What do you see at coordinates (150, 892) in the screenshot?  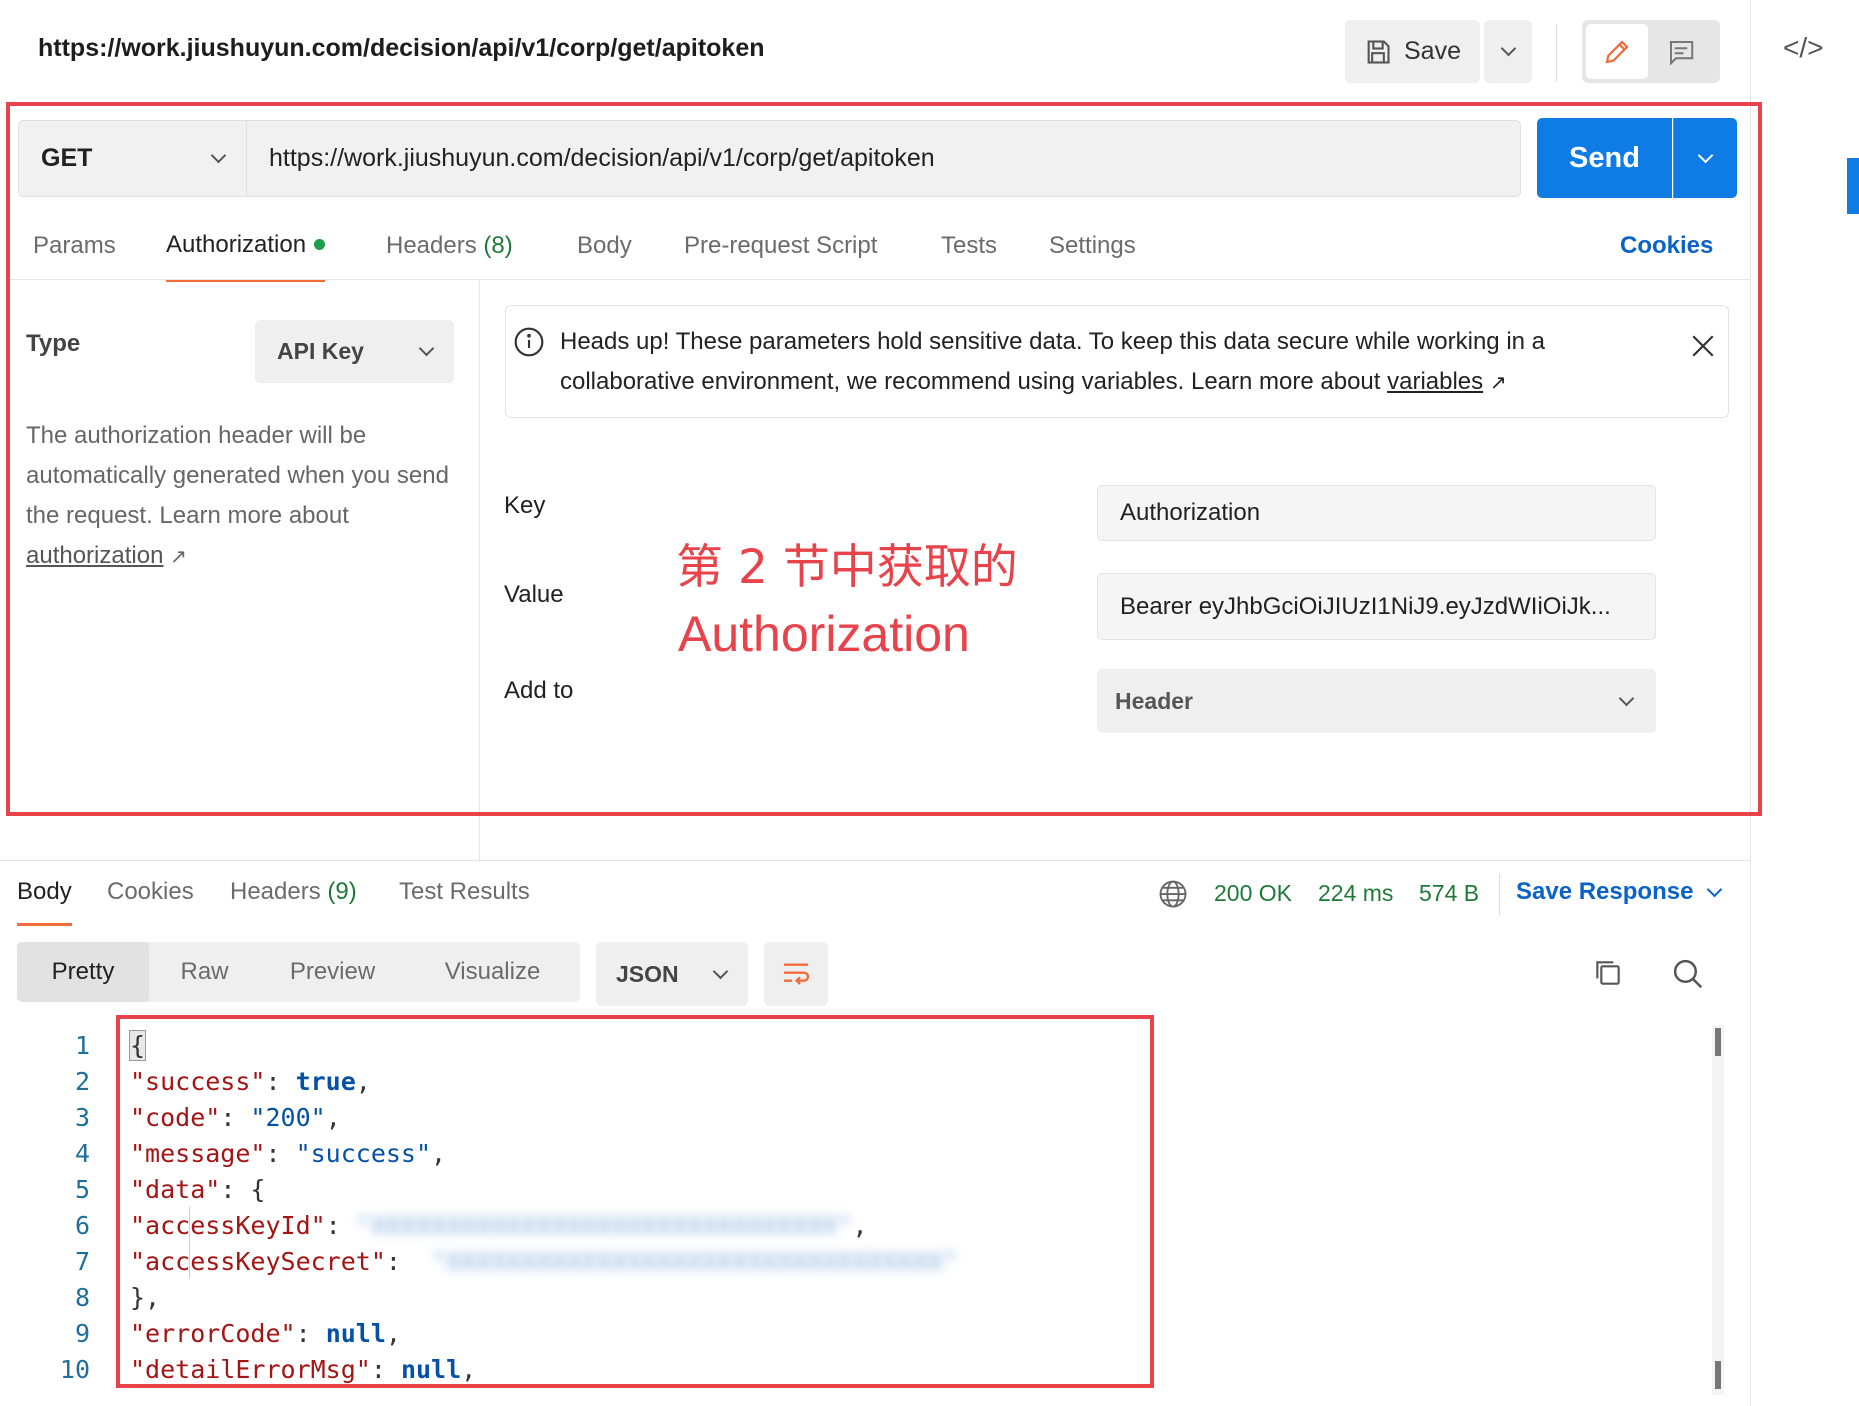 I see `response-tab-cookies: Cookies` at bounding box center [150, 892].